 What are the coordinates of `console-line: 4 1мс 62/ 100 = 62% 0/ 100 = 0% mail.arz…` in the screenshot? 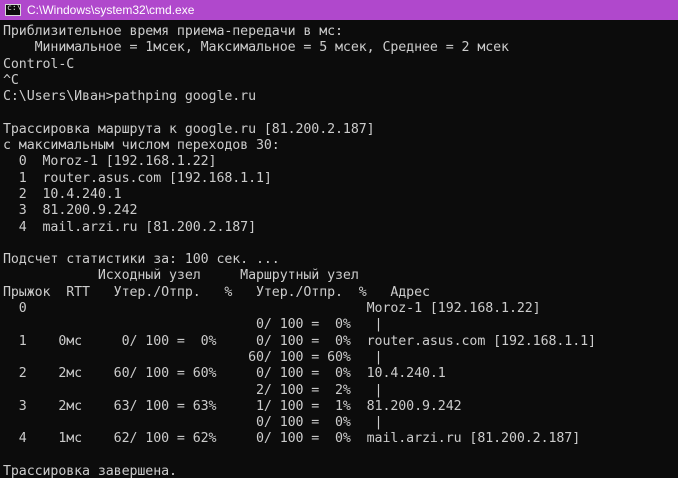 It's located at (292, 439).